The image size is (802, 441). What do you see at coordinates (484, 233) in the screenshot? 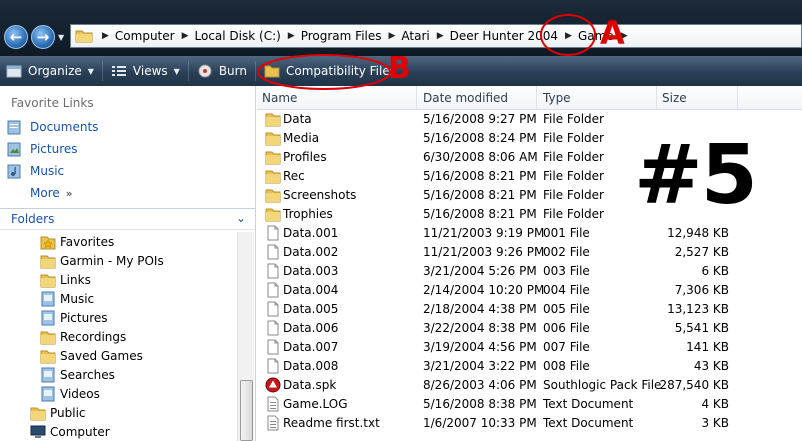
I see `file-date-modified: 11/21/2003 9:19 PM` at bounding box center [484, 233].